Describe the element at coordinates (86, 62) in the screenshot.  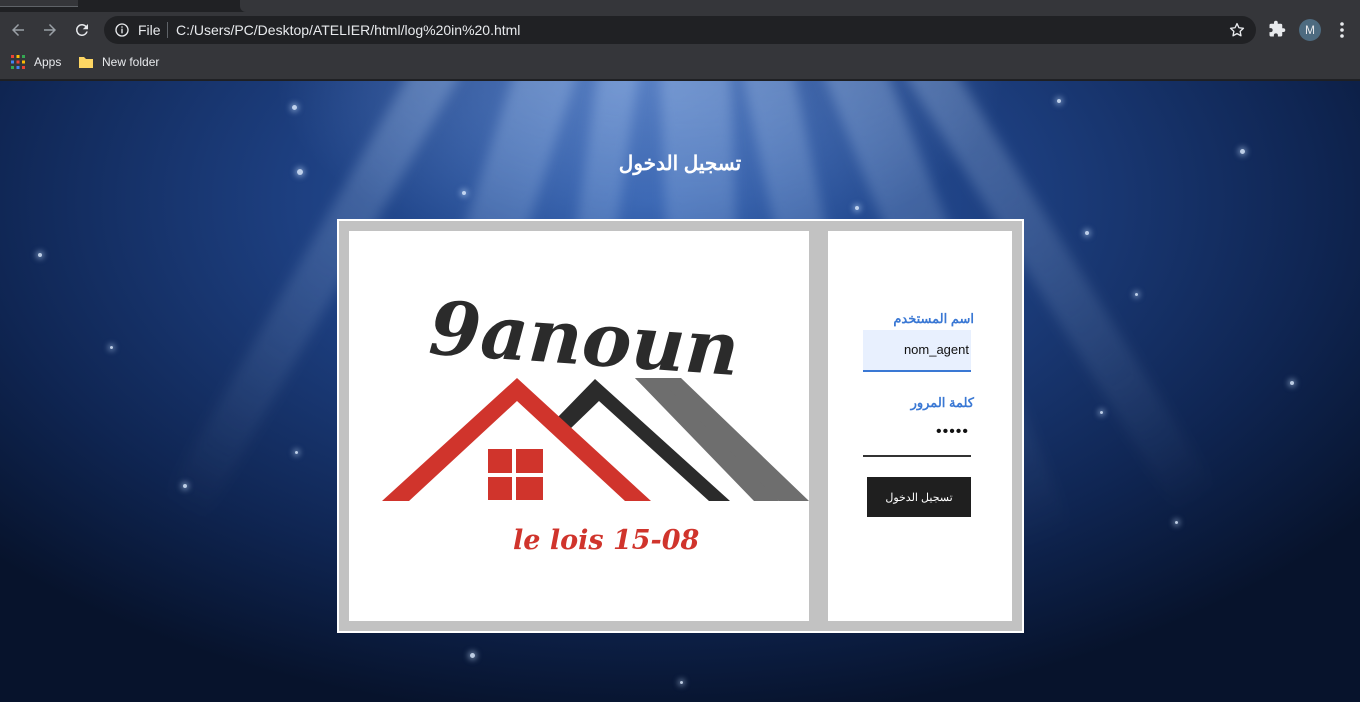
I see `folder-icon` at that location.